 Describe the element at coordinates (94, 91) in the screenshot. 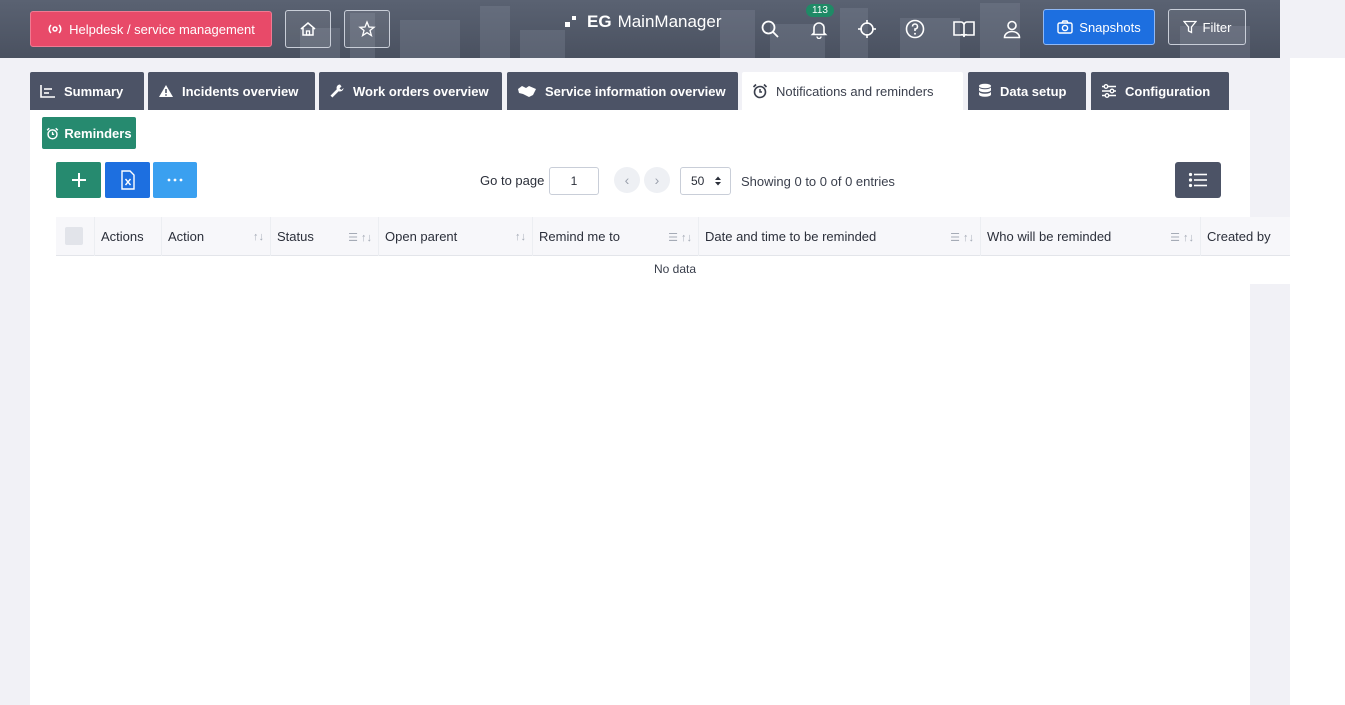

I see `tab-summary-label: Summary` at that location.